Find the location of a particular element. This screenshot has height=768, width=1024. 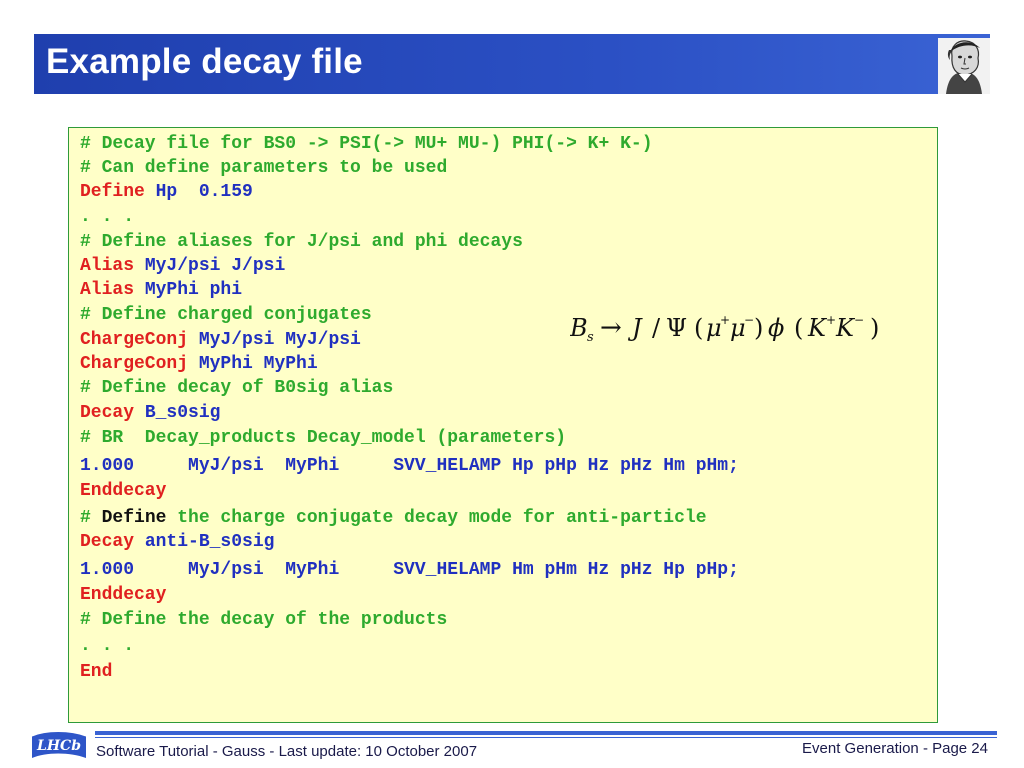

decay-formula: B s → J / Ψ ( μ + μ − ) ϕ ( K + K − ) is located at coordinates (739, 328).